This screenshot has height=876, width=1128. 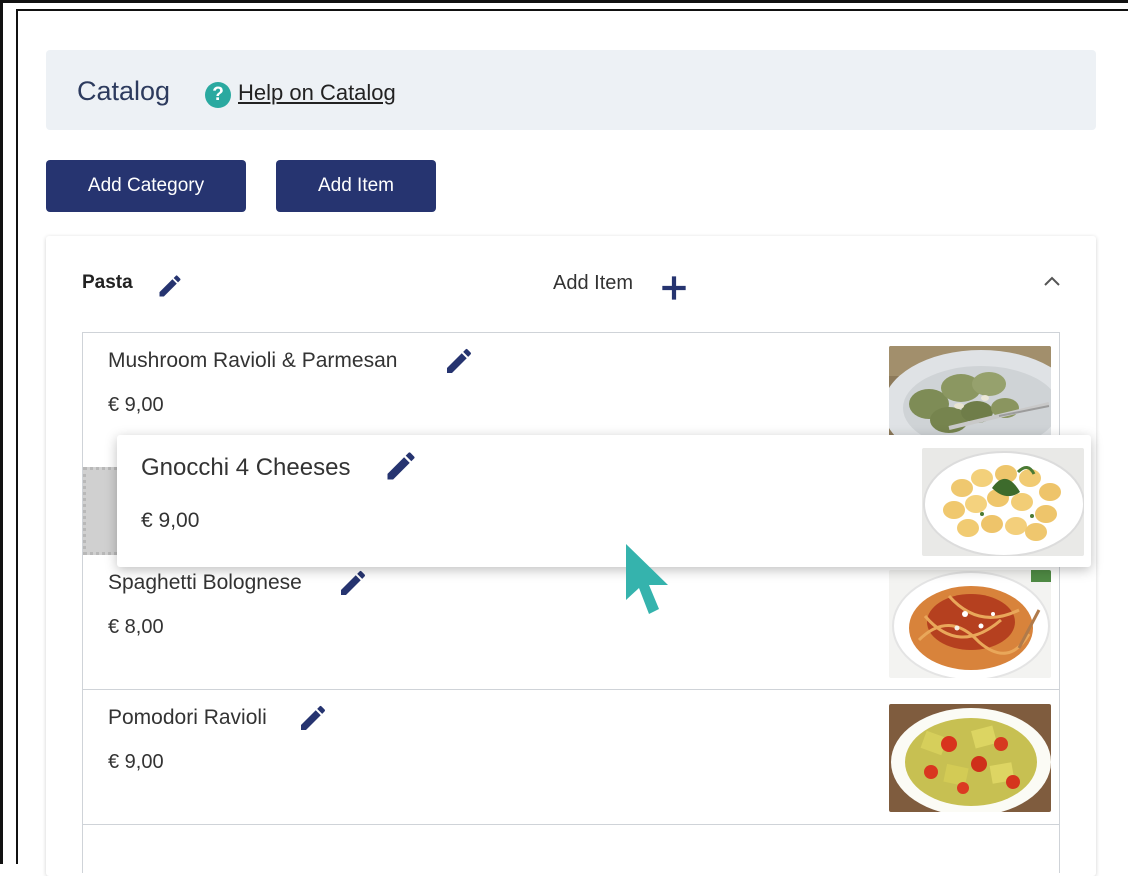 I want to click on dragging-item-card: Gnocchi 4 Cheeses € 9,00, so click(x=604, y=501).